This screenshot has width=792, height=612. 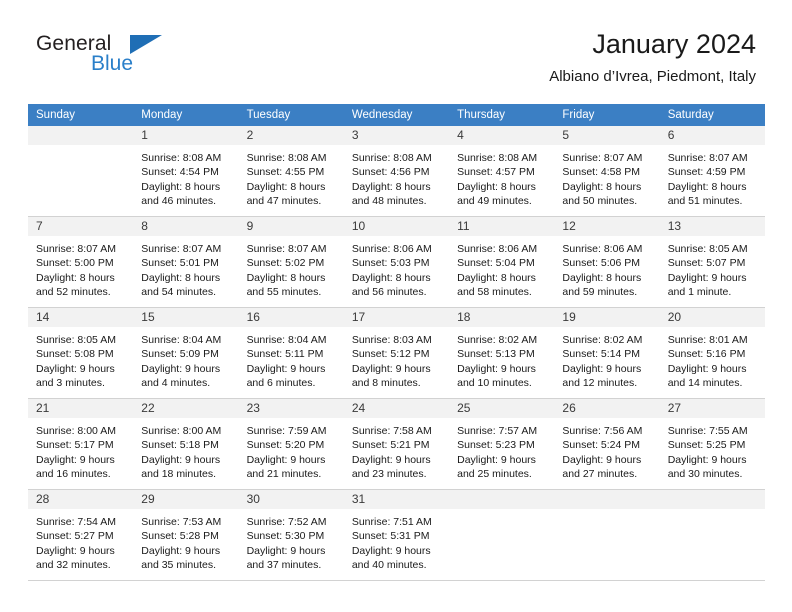 What do you see at coordinates (494, 383) in the screenshot?
I see `daylight-duration-line2: and 10 minutes.` at bounding box center [494, 383].